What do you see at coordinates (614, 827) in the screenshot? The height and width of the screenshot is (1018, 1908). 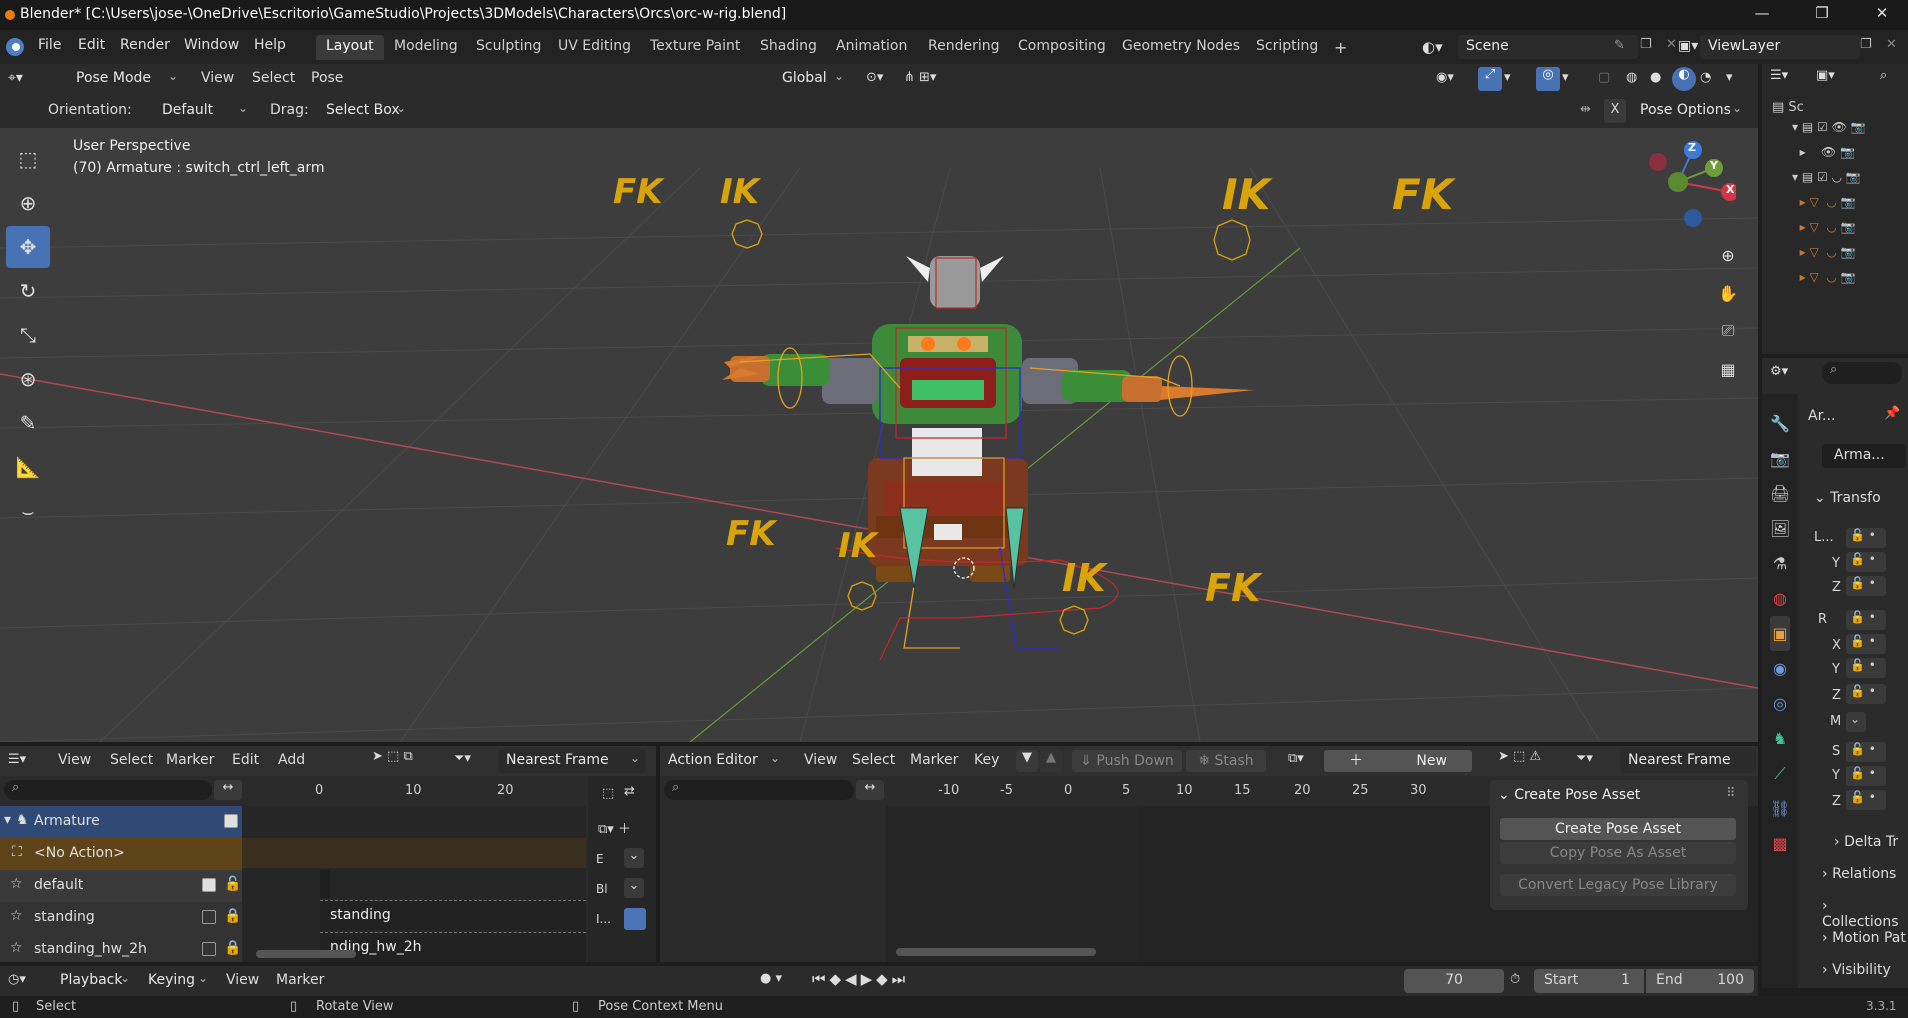 I see `strip-add-icon: ⧉▾ ＋` at bounding box center [614, 827].